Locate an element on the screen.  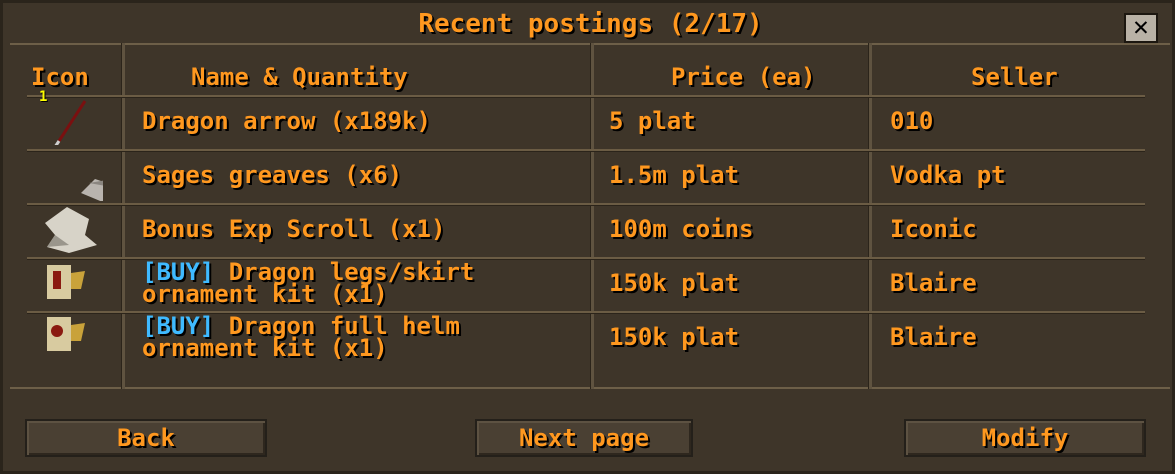
sages-greaves-icon is located at coordinates (92, 190).